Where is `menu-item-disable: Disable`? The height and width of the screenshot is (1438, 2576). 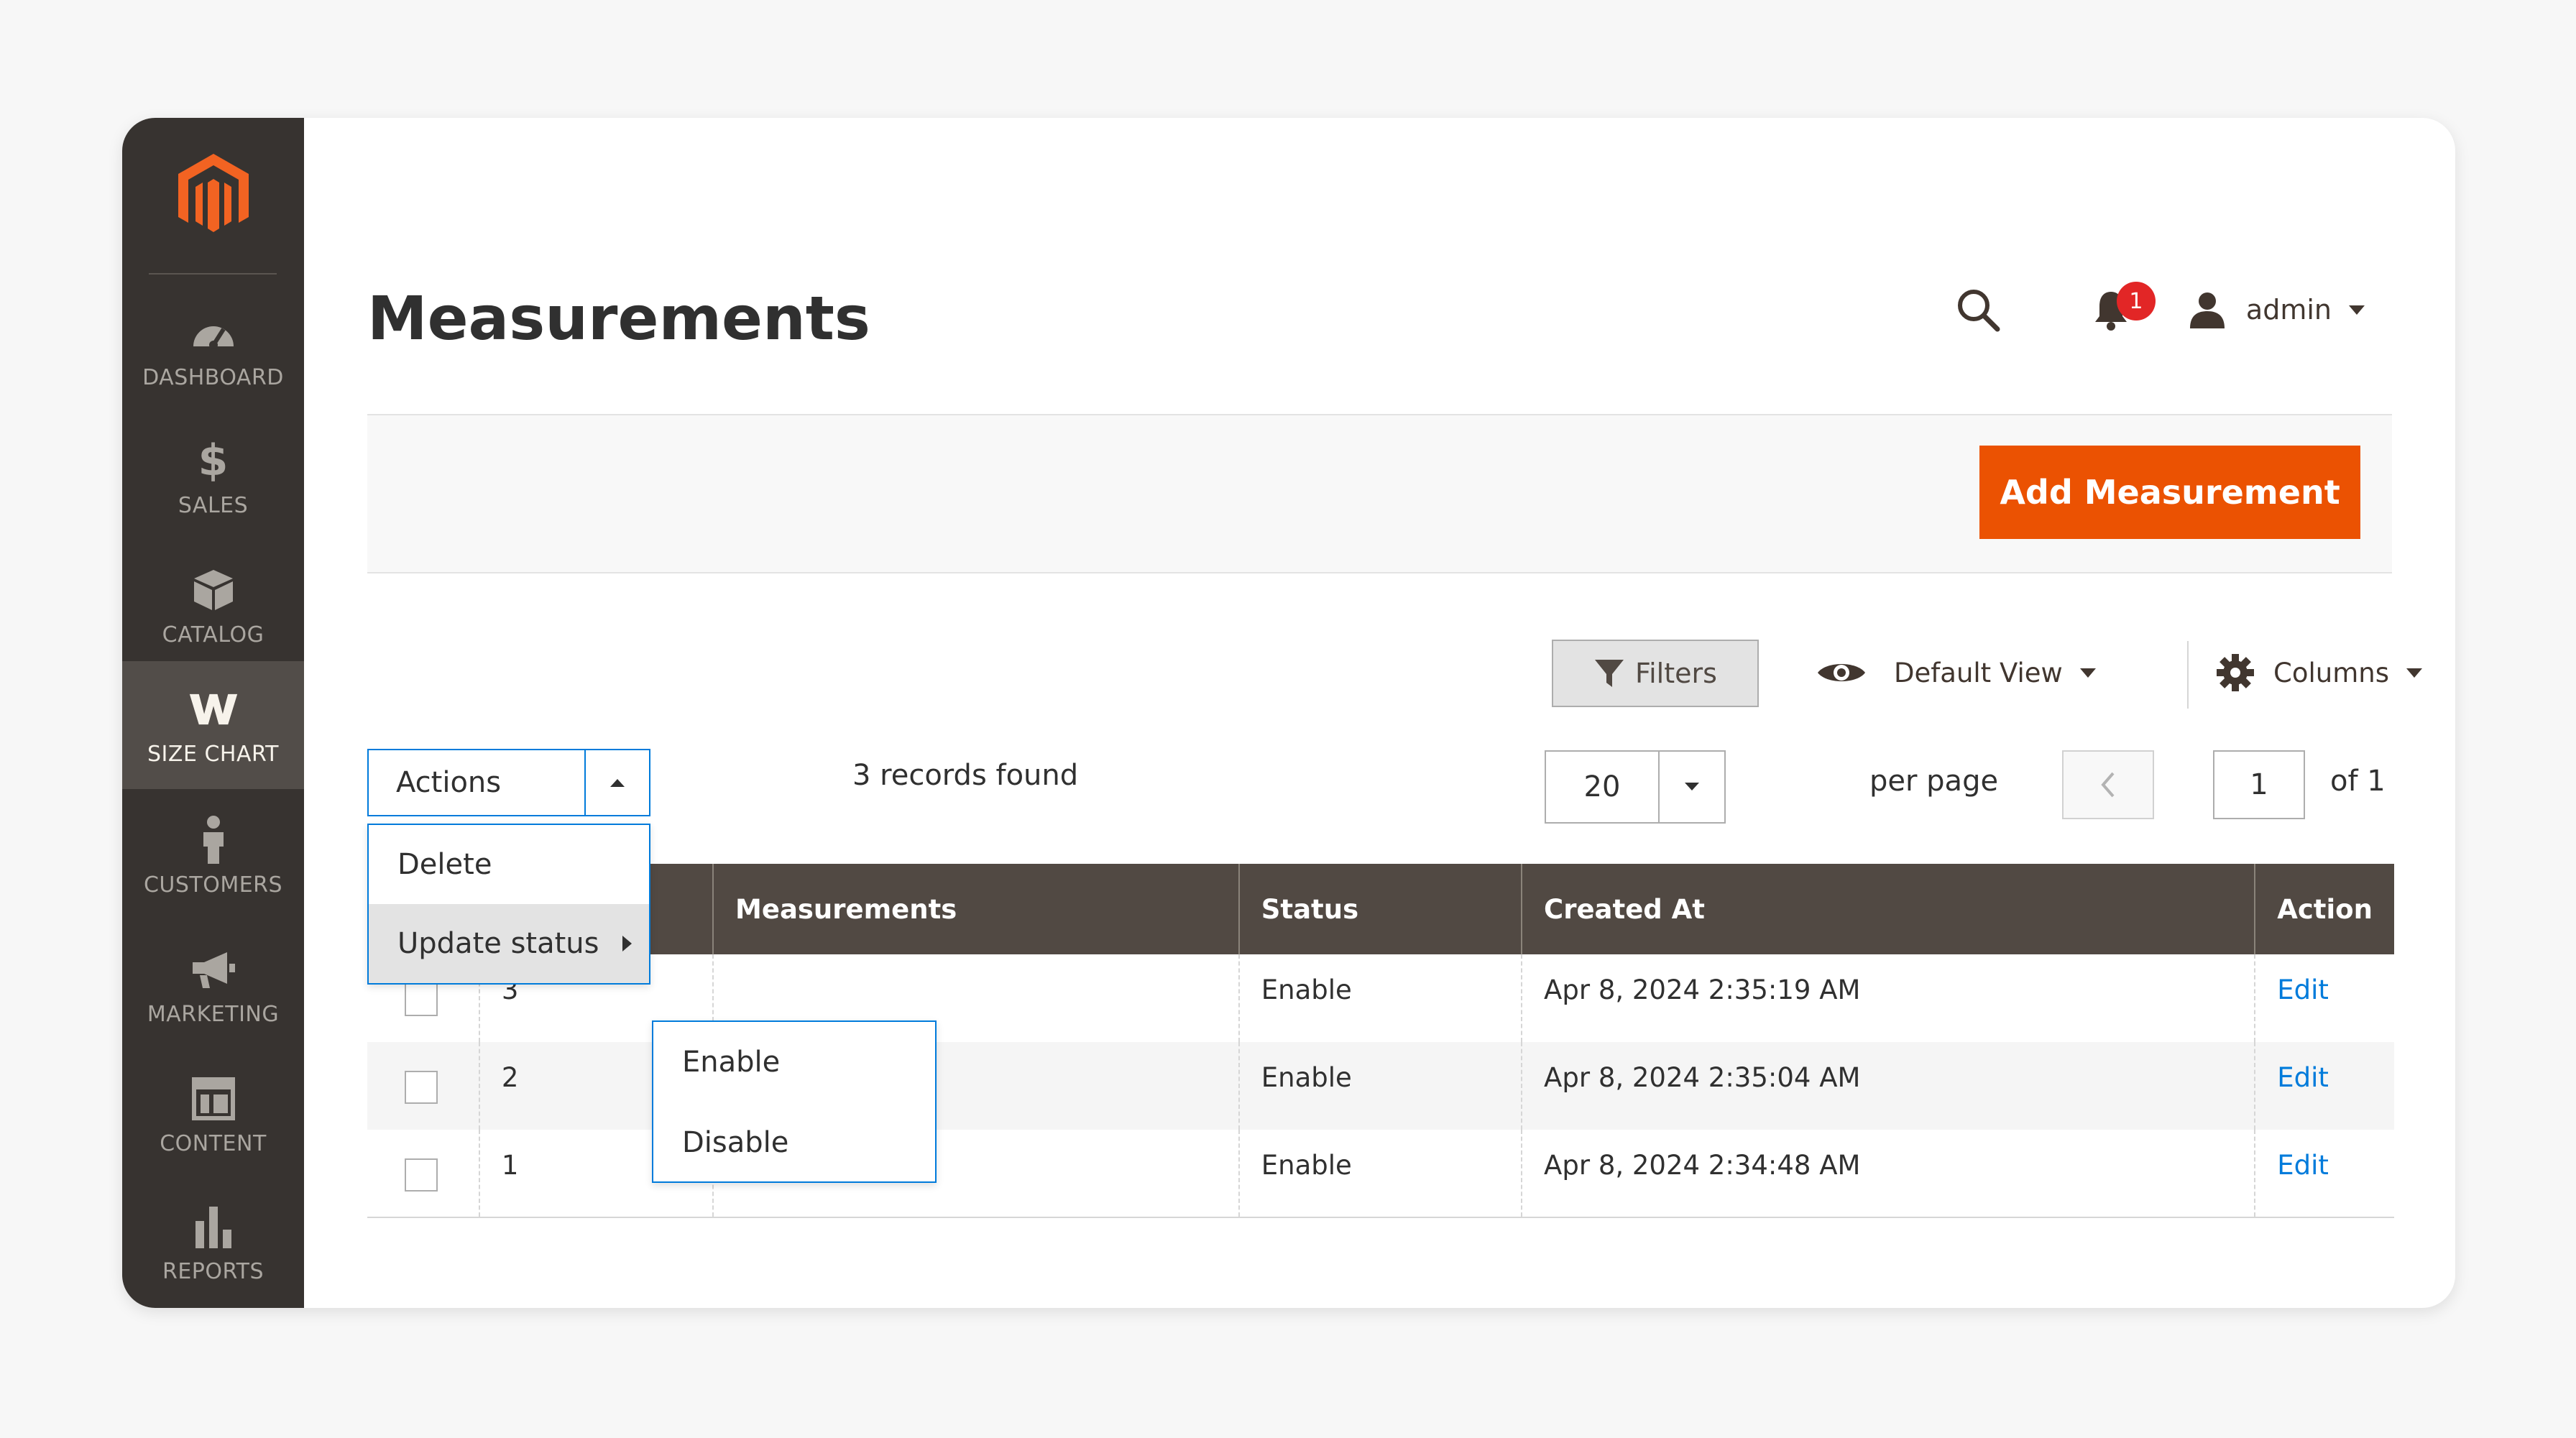 menu-item-disable: Disable is located at coordinates (794, 1142).